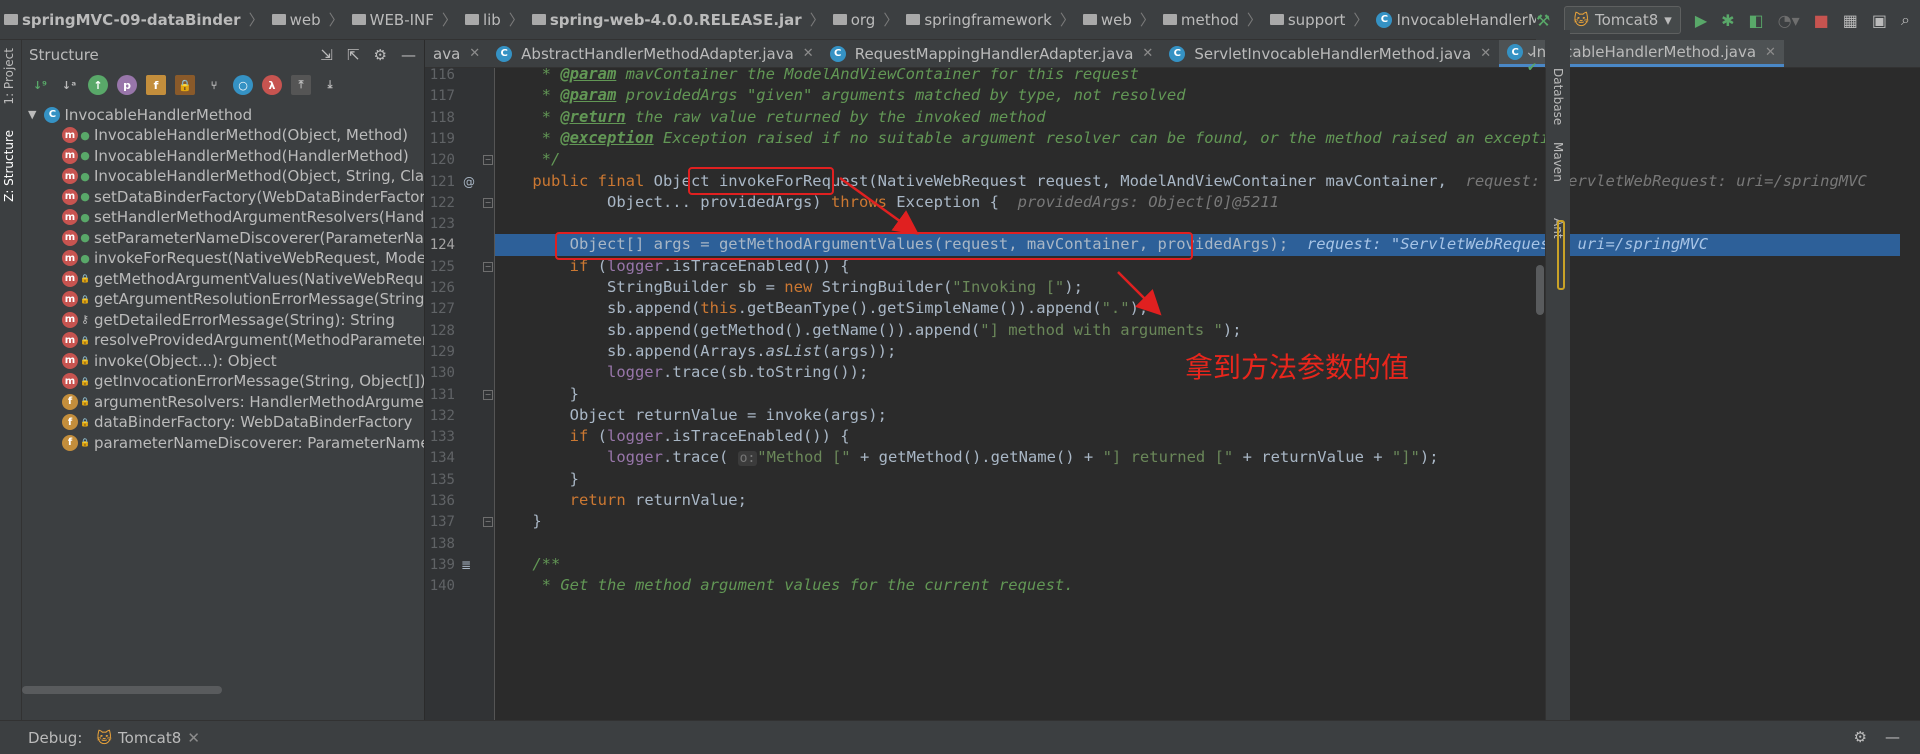  I want to click on database-tool-tab: Database, so click(1558, 96).